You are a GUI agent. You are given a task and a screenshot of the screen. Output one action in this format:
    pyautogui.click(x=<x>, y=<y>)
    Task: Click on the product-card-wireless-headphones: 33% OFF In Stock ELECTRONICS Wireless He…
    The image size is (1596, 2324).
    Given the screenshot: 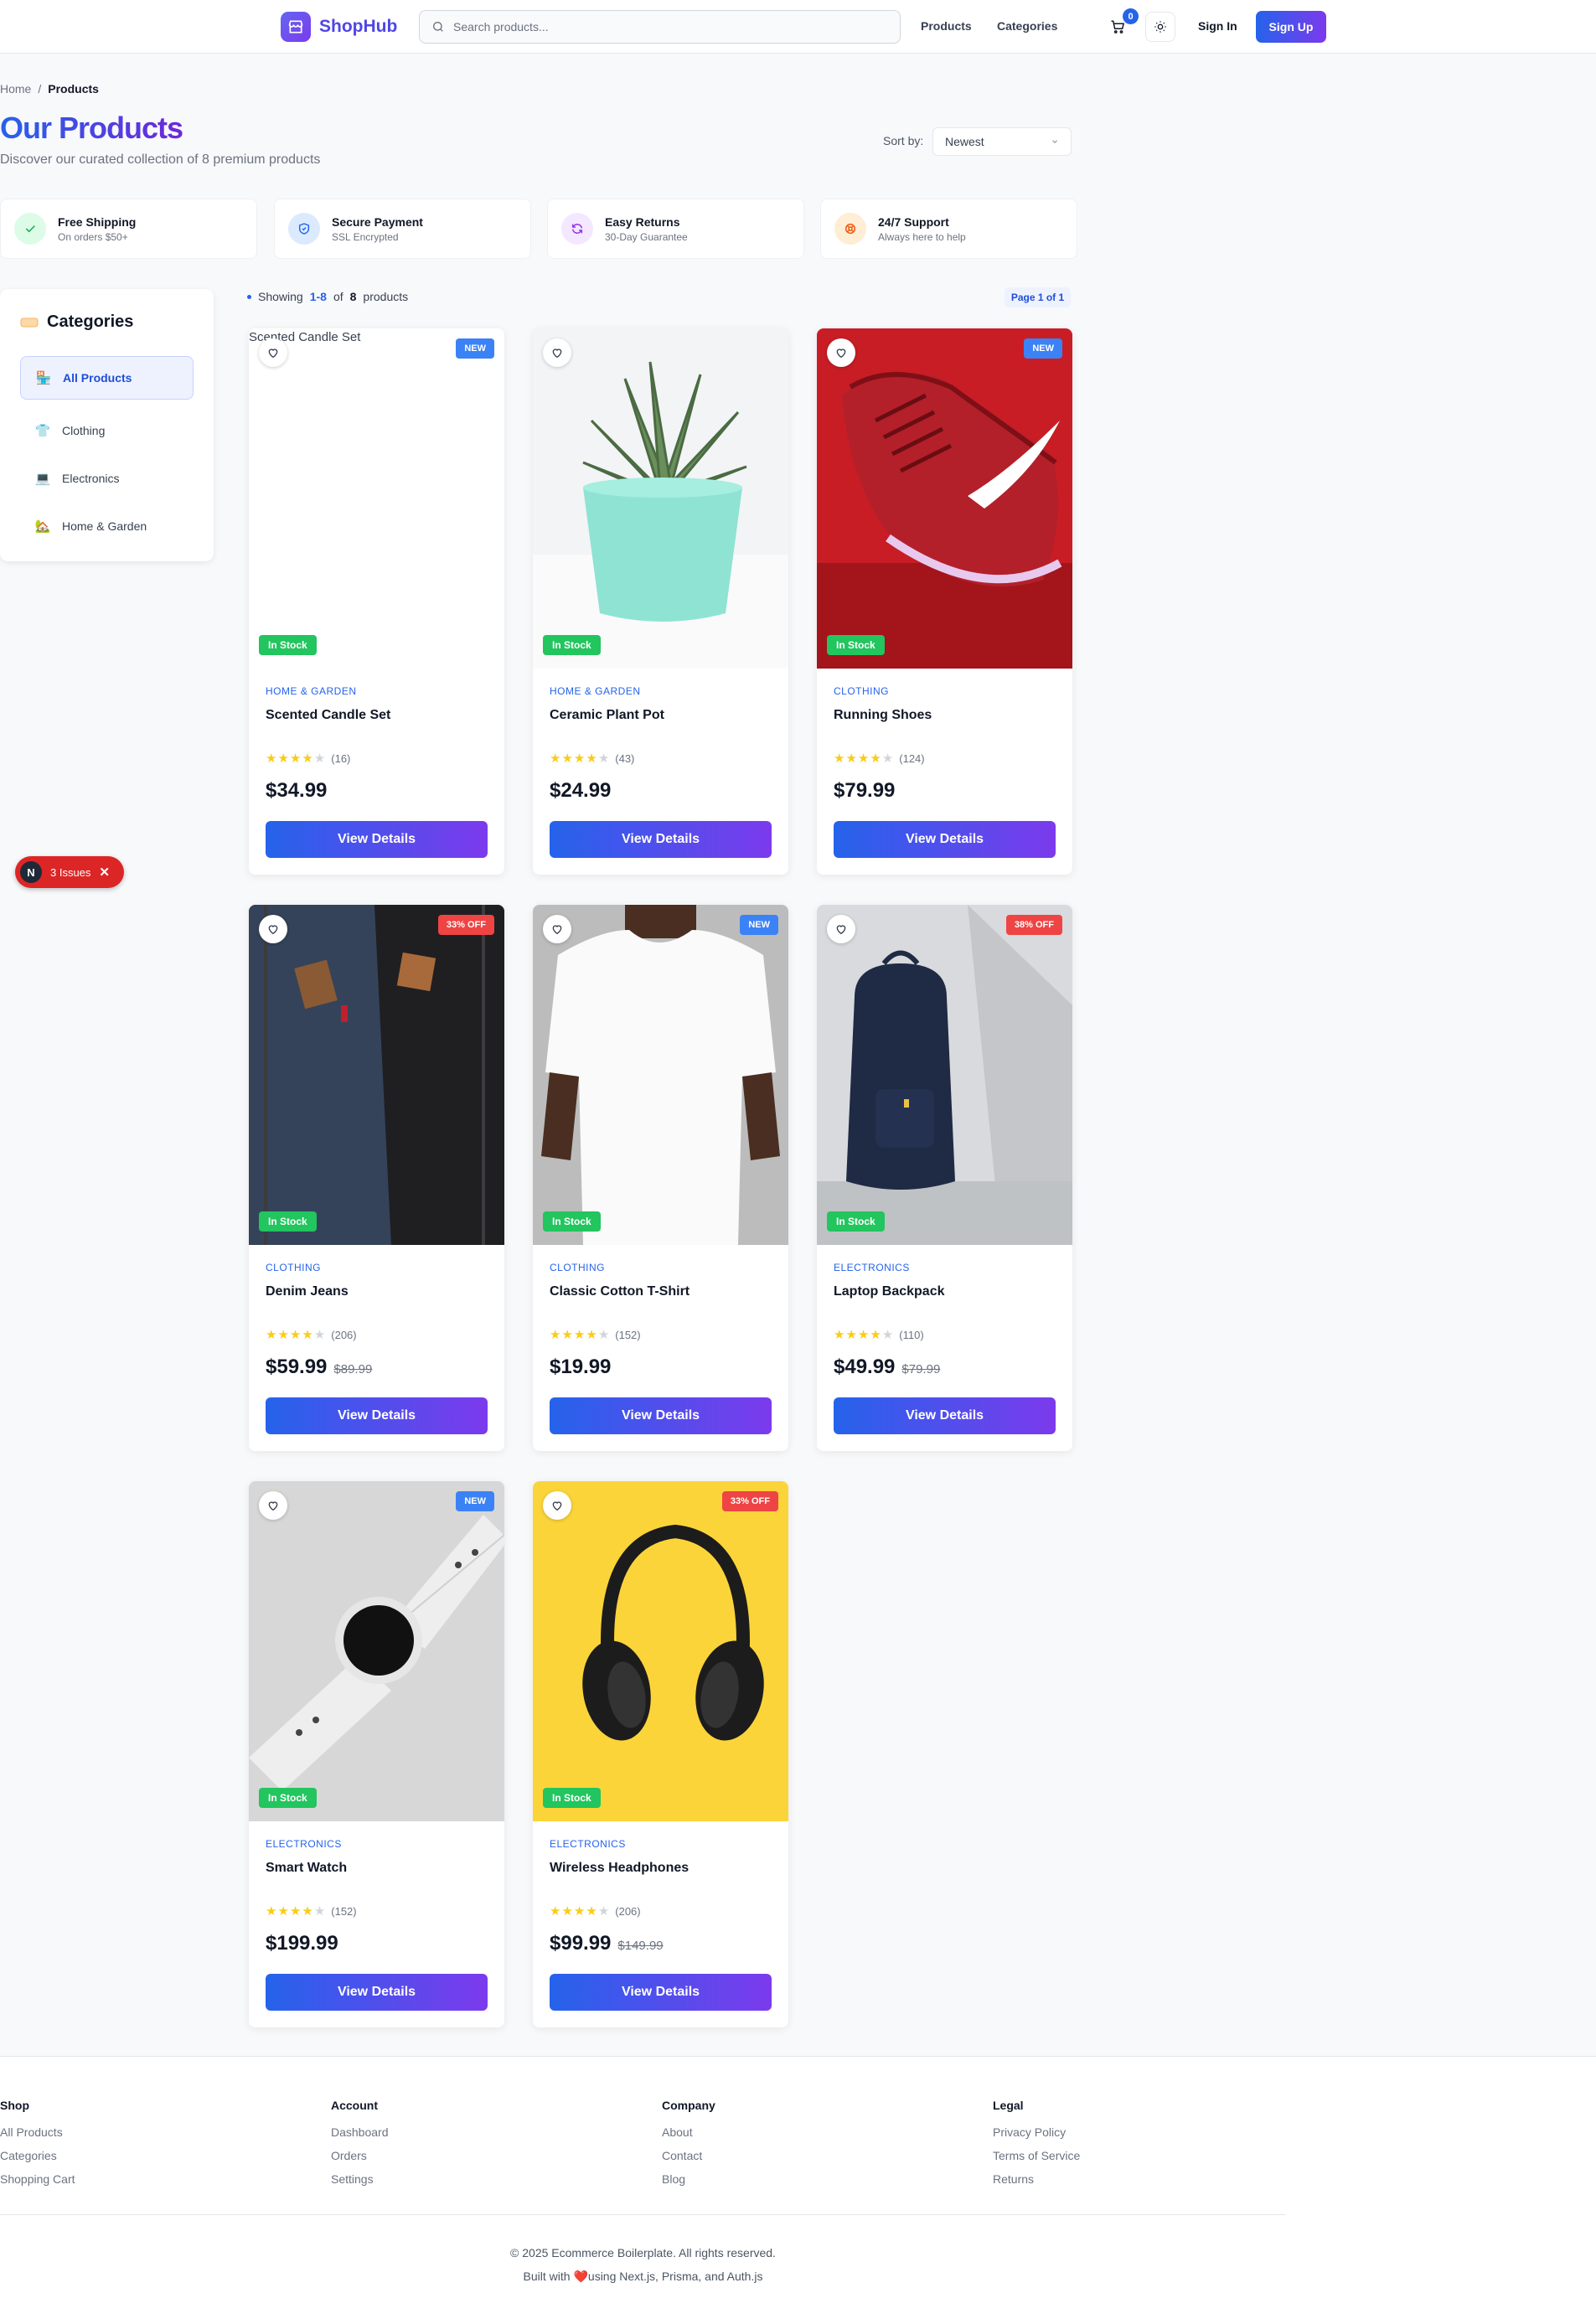 What is the action you would take?
    pyautogui.click(x=660, y=1754)
    